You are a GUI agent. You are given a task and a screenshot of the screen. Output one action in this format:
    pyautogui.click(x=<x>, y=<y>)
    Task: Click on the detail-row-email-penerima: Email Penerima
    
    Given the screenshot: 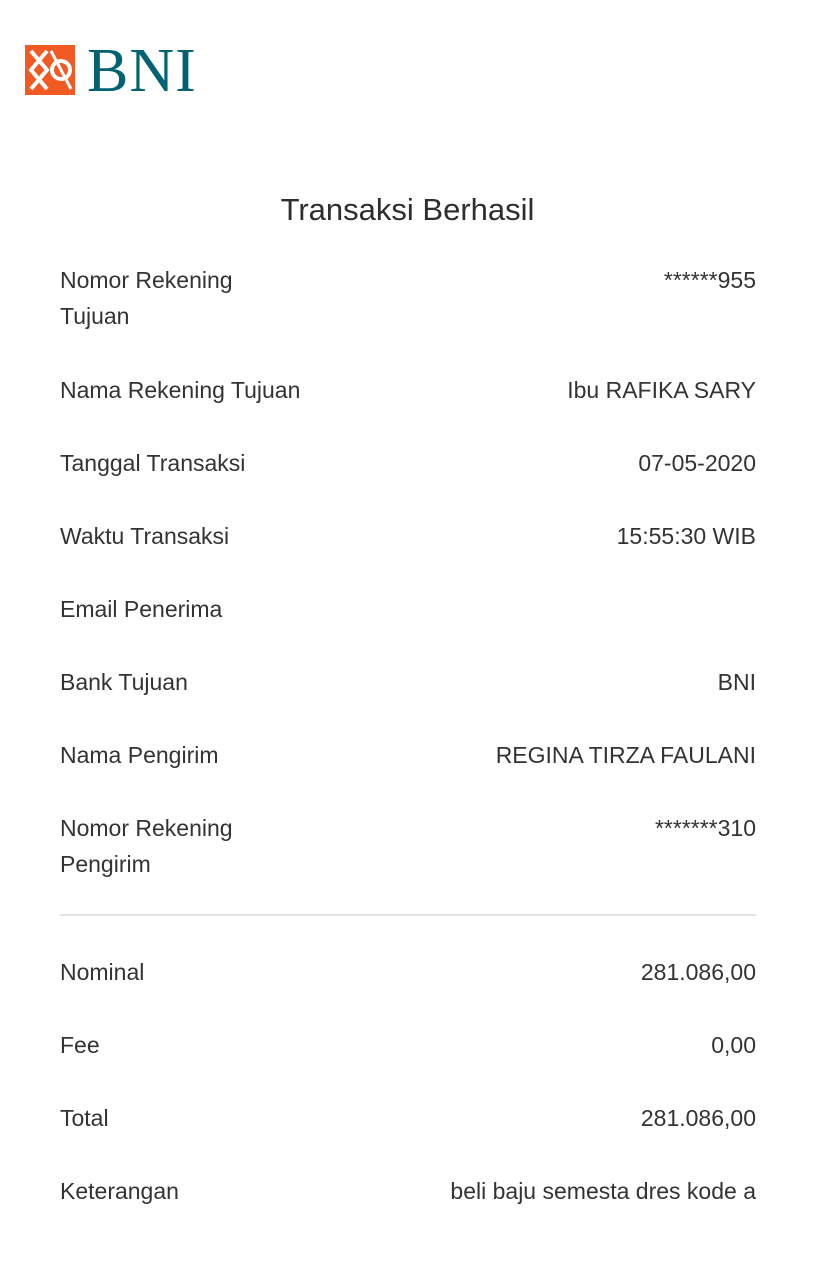 What is the action you would take?
    pyautogui.click(x=408, y=609)
    